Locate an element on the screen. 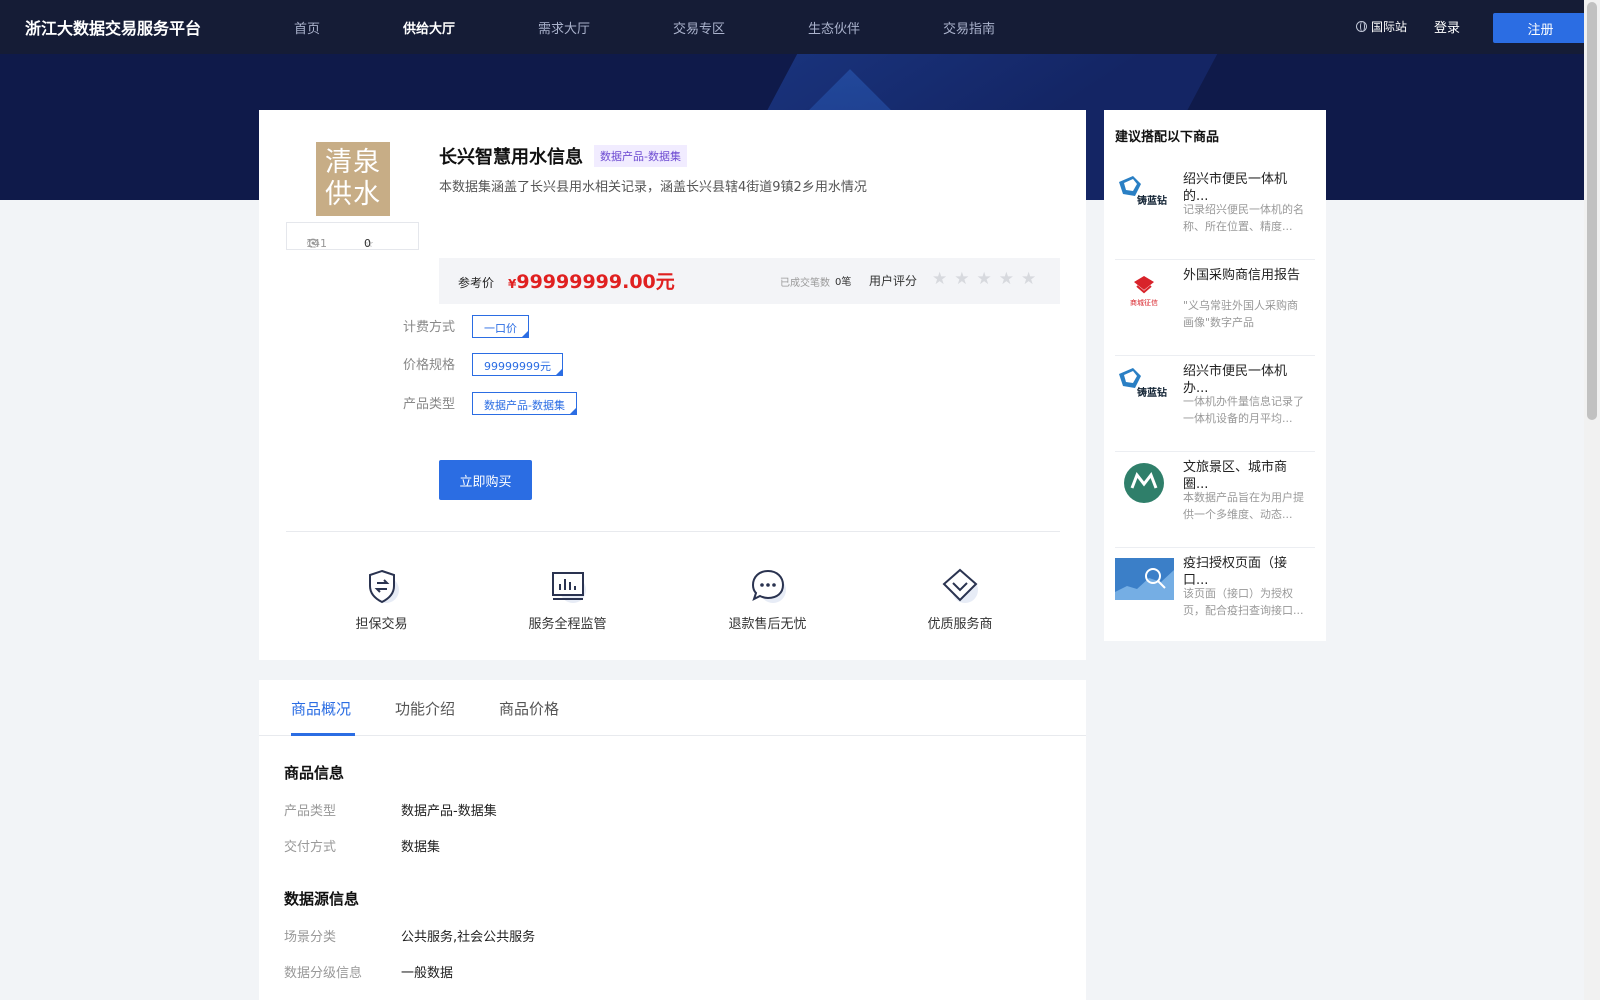 This screenshot has width=1600, height=1000. info-value: 数据集 is located at coordinates (421, 847).